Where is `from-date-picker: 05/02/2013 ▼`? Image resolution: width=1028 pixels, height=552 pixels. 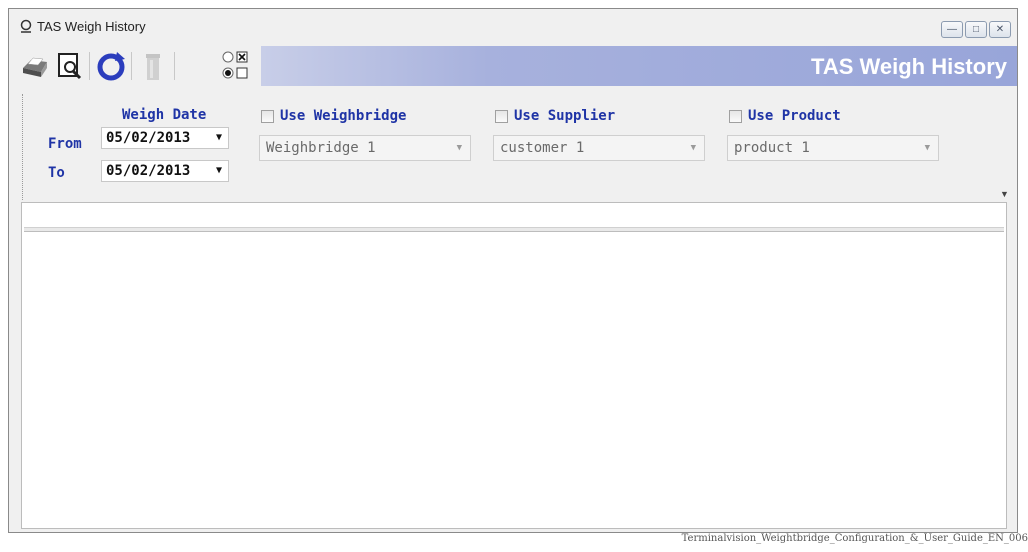
from-date-picker: 05/02/2013 ▼ is located at coordinates (165, 138).